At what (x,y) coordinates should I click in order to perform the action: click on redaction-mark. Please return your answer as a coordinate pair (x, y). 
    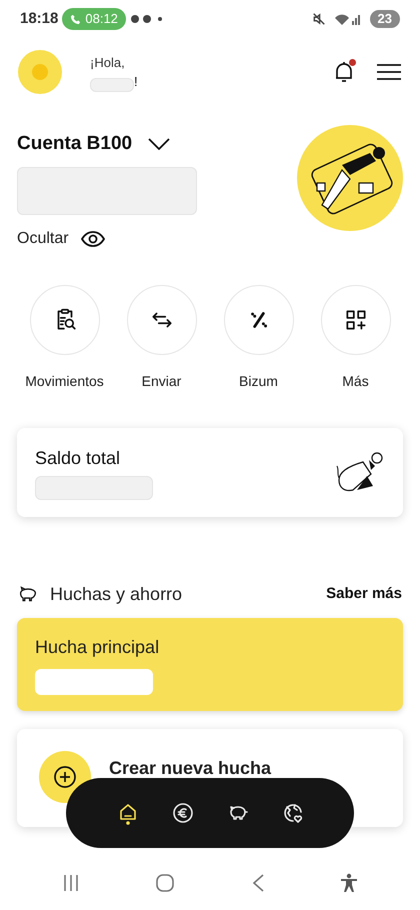
    Looking at the image, I should click on (112, 85).